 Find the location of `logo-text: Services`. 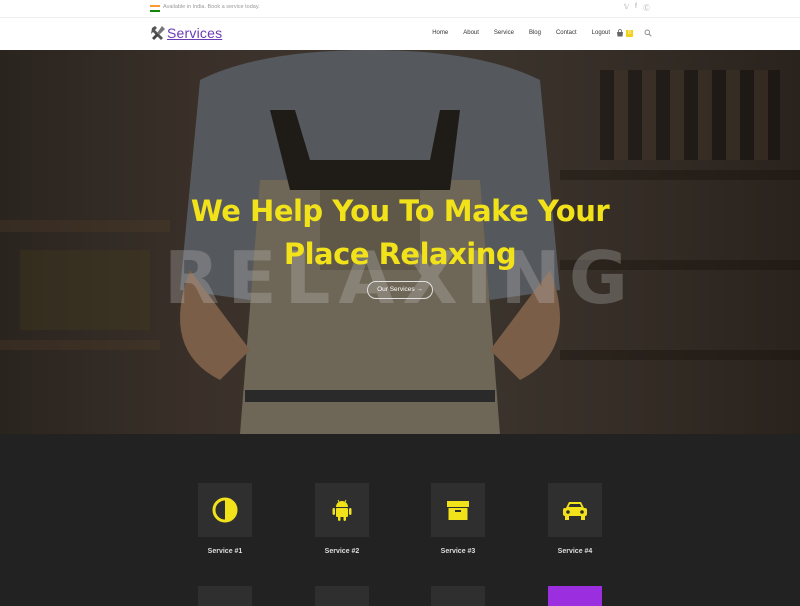

logo-text: Services is located at coordinates (195, 33).